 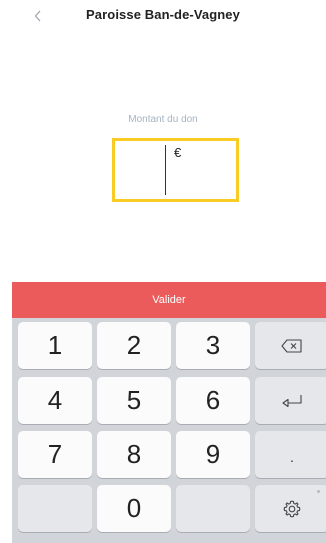 I want to click on header-bar: Paroisse Ban-de-Vagney, so click(x=163, y=16).